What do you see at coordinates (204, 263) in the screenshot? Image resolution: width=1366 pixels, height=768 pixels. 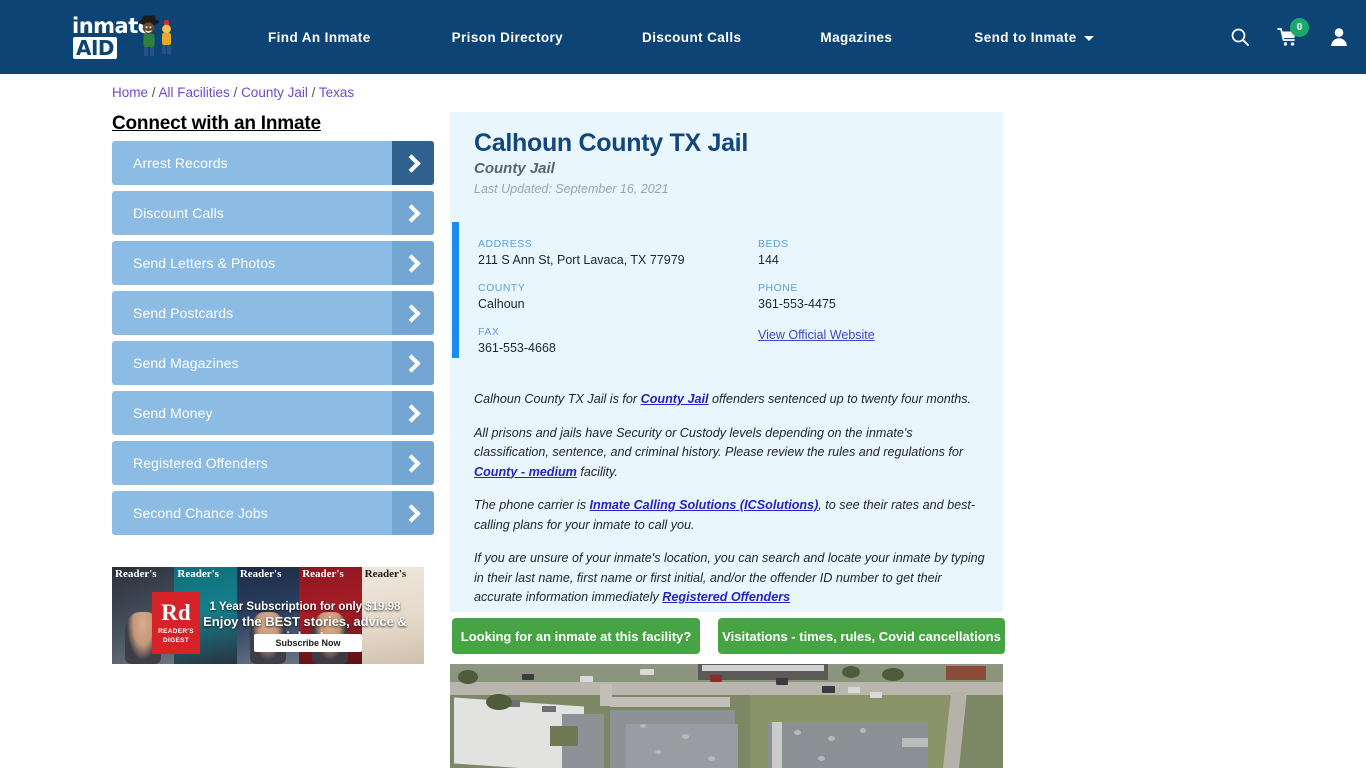 I see `sidebar-item-label: Send Letters & Photos` at bounding box center [204, 263].